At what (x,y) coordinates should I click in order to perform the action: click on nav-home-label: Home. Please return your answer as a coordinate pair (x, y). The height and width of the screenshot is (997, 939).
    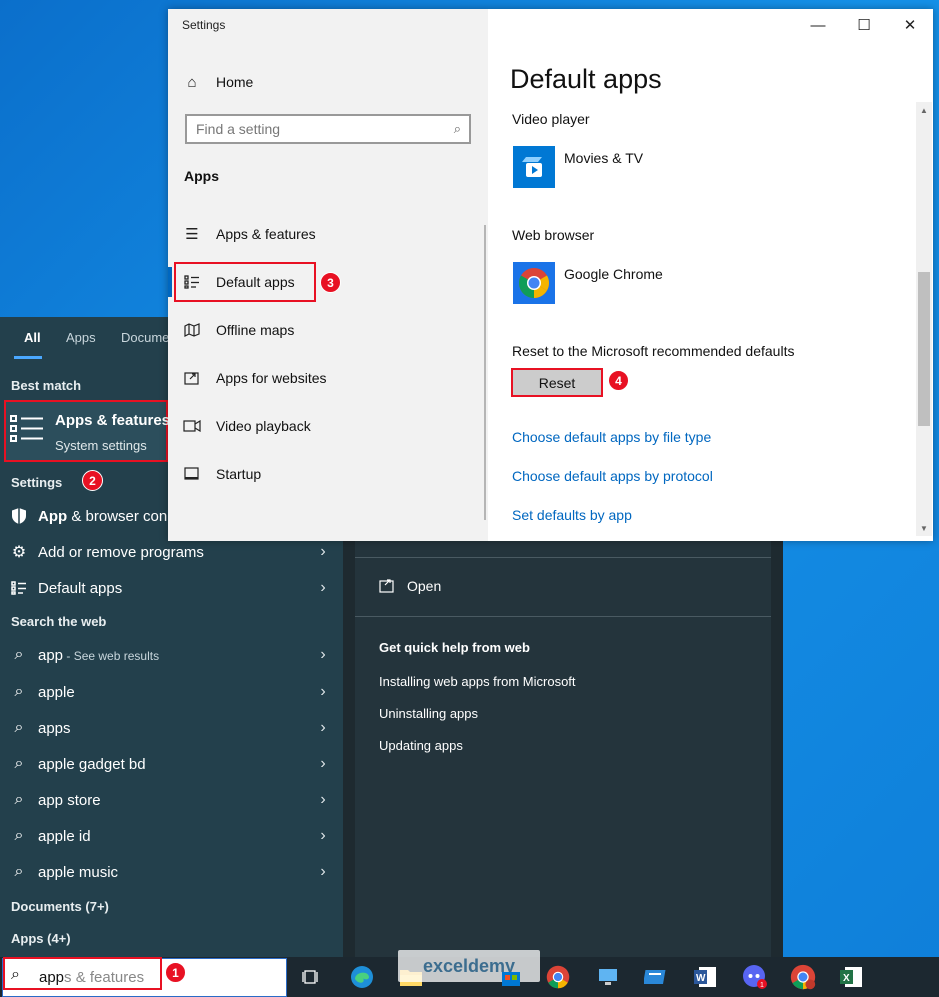
    Looking at the image, I should click on (235, 82).